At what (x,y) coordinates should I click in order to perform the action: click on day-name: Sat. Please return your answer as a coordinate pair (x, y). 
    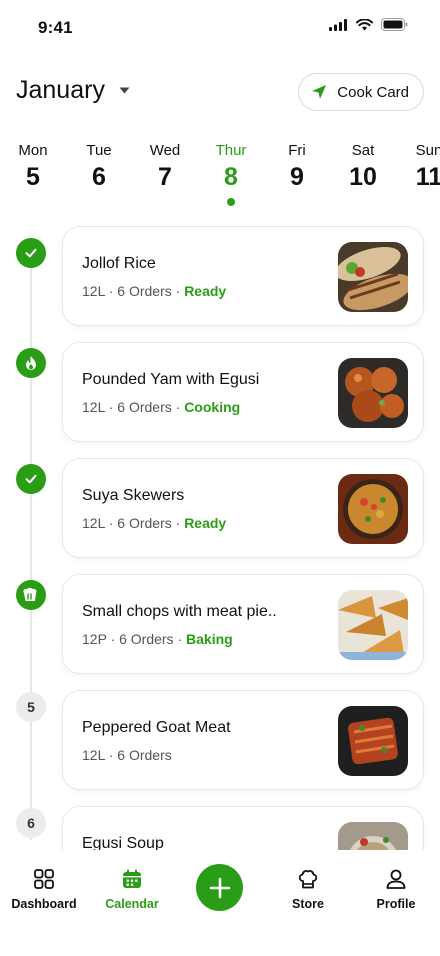
    Looking at the image, I should click on (363, 150).